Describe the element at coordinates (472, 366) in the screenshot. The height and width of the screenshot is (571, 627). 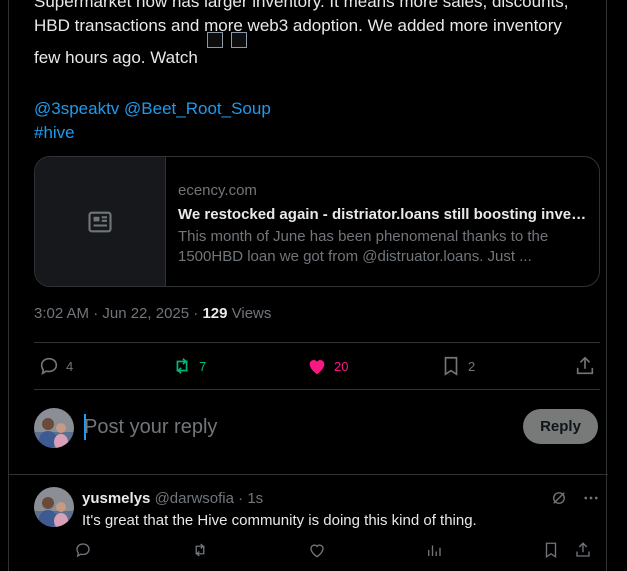
I see `bookmark-count: 2` at that location.